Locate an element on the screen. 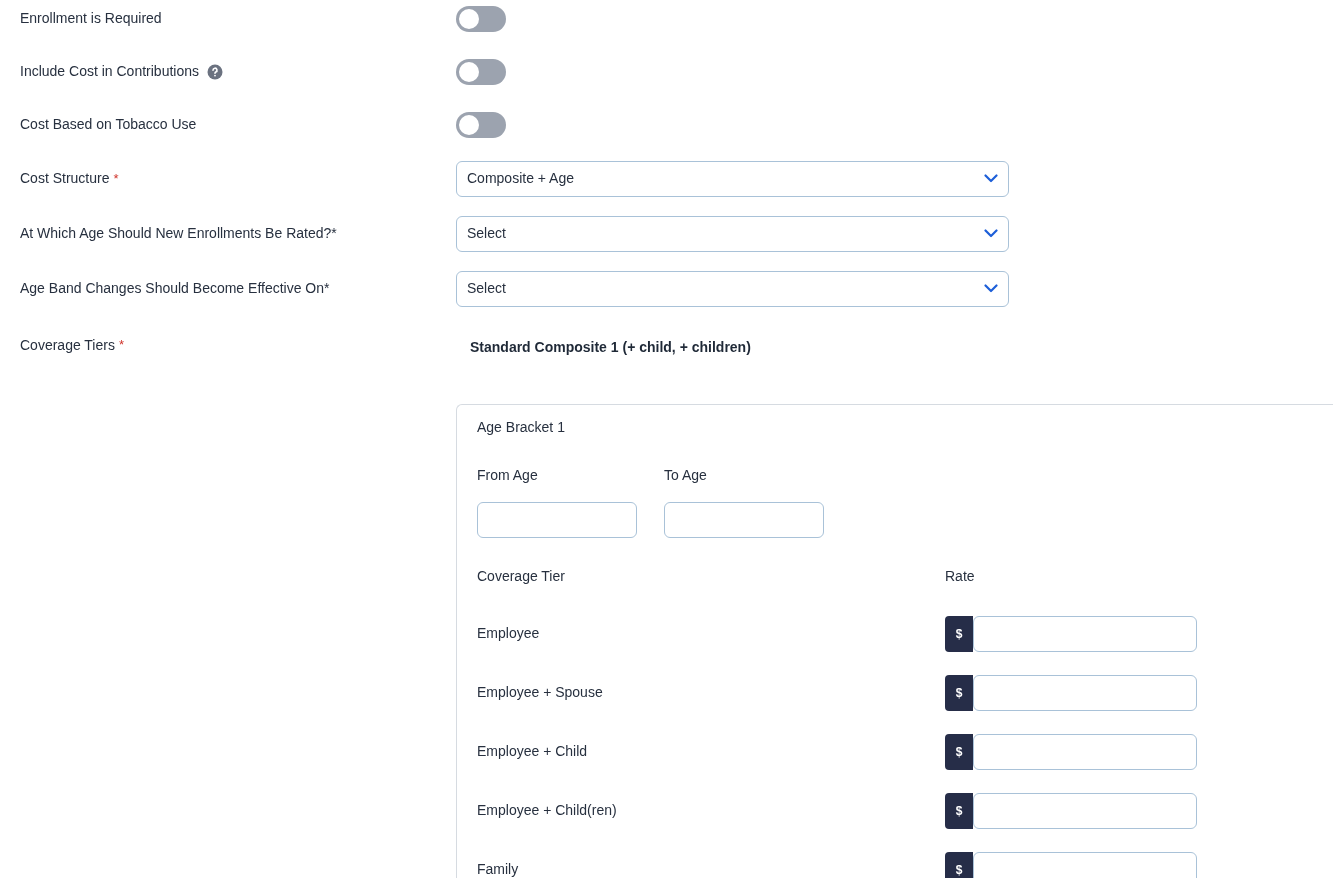  tier-set-title: Standard Composite 1 (+ child, + children) is located at coordinates (610, 347).